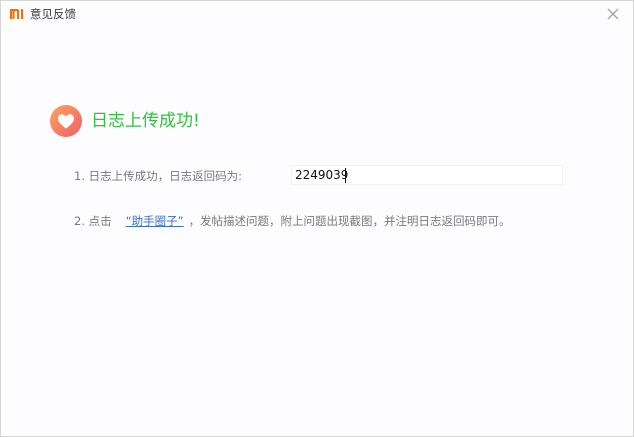  Describe the element at coordinates (16, 14) in the screenshot. I see `mi-logo` at that location.